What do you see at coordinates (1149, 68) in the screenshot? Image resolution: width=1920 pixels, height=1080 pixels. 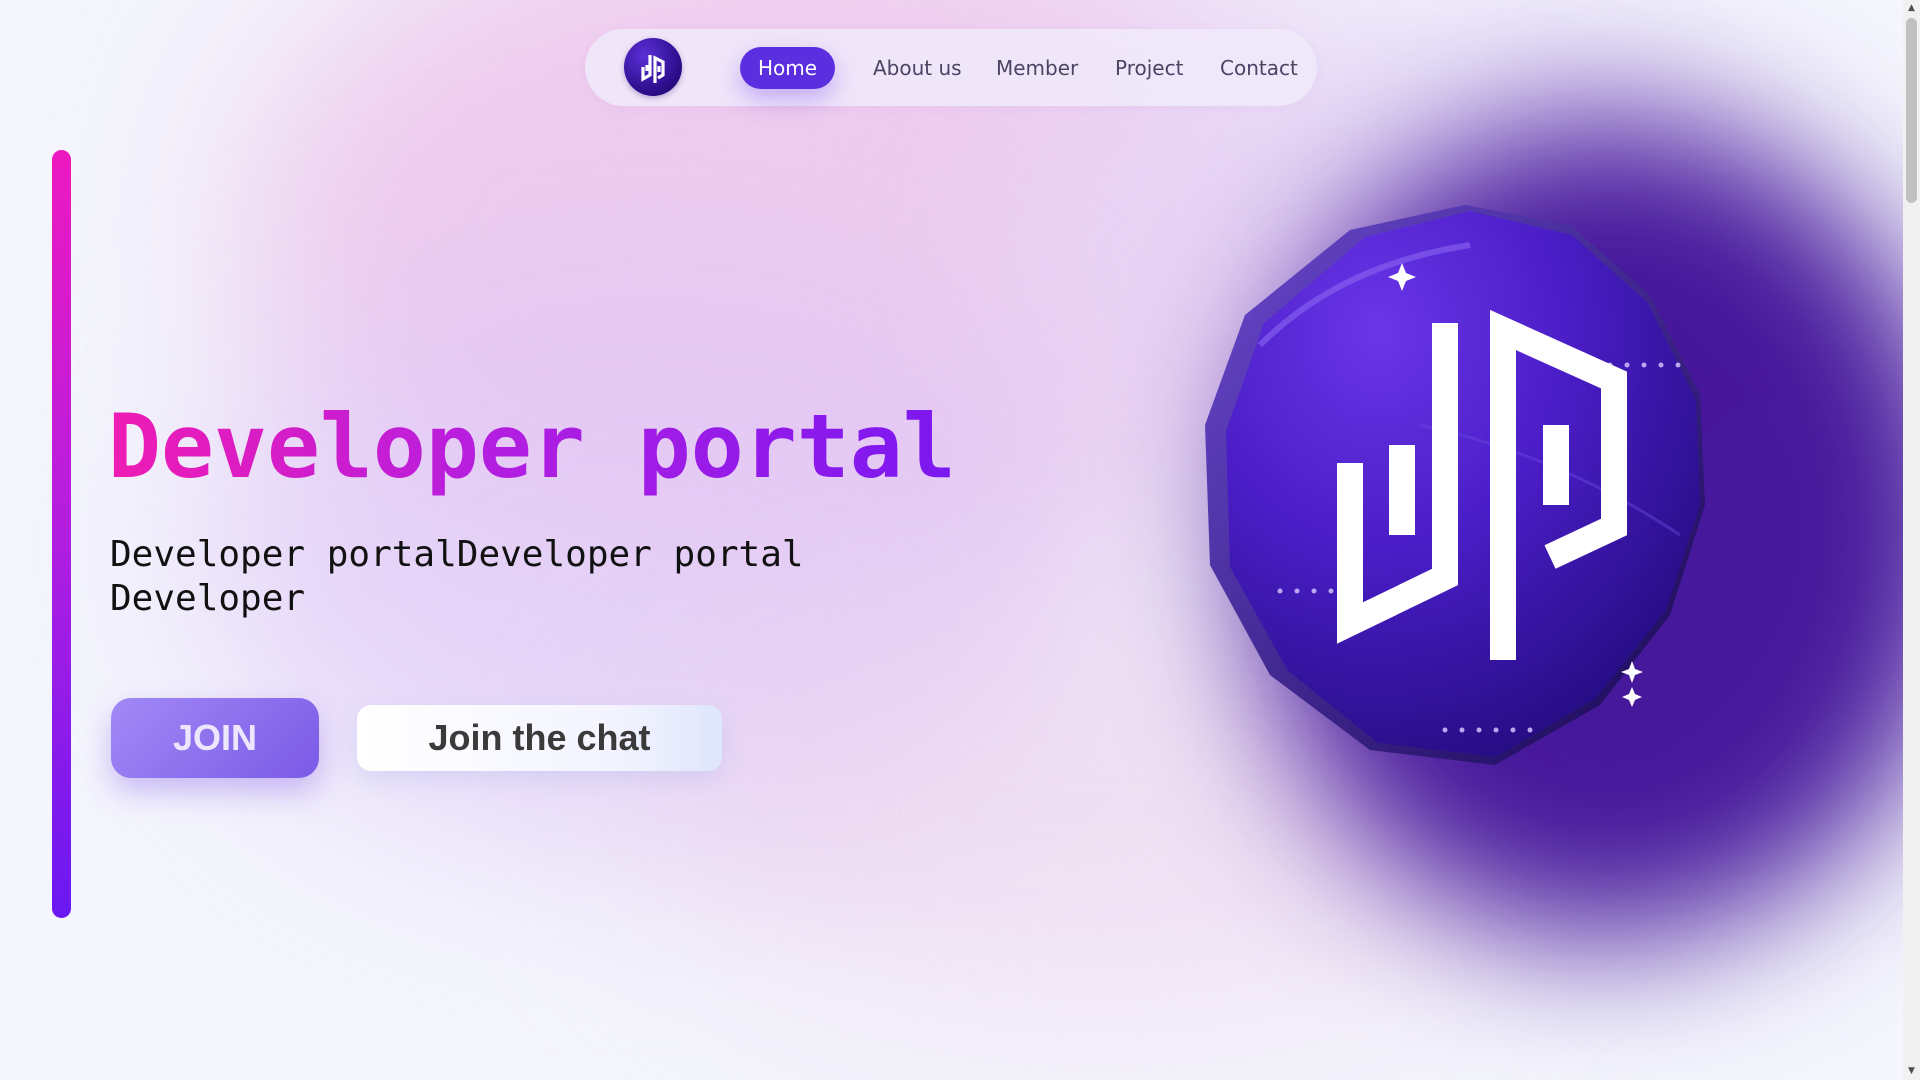 I see `nav-project: Project` at bounding box center [1149, 68].